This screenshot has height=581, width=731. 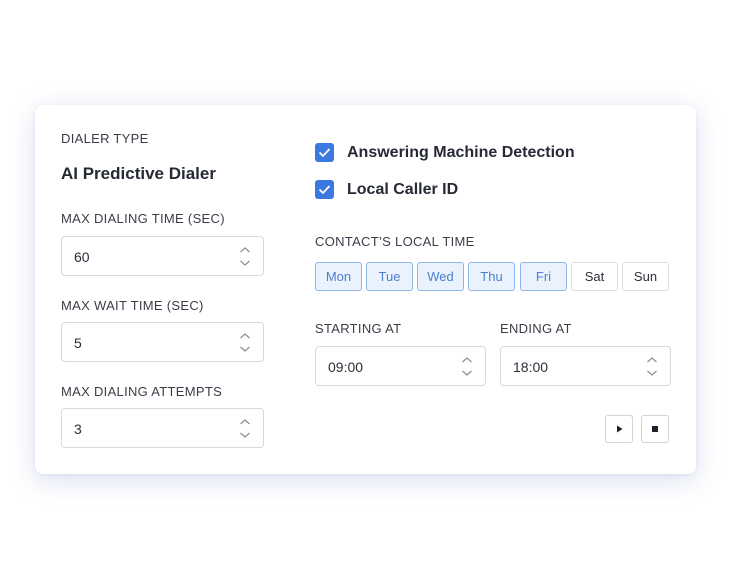 I want to click on caller-id-checkbox, so click(x=324, y=189).